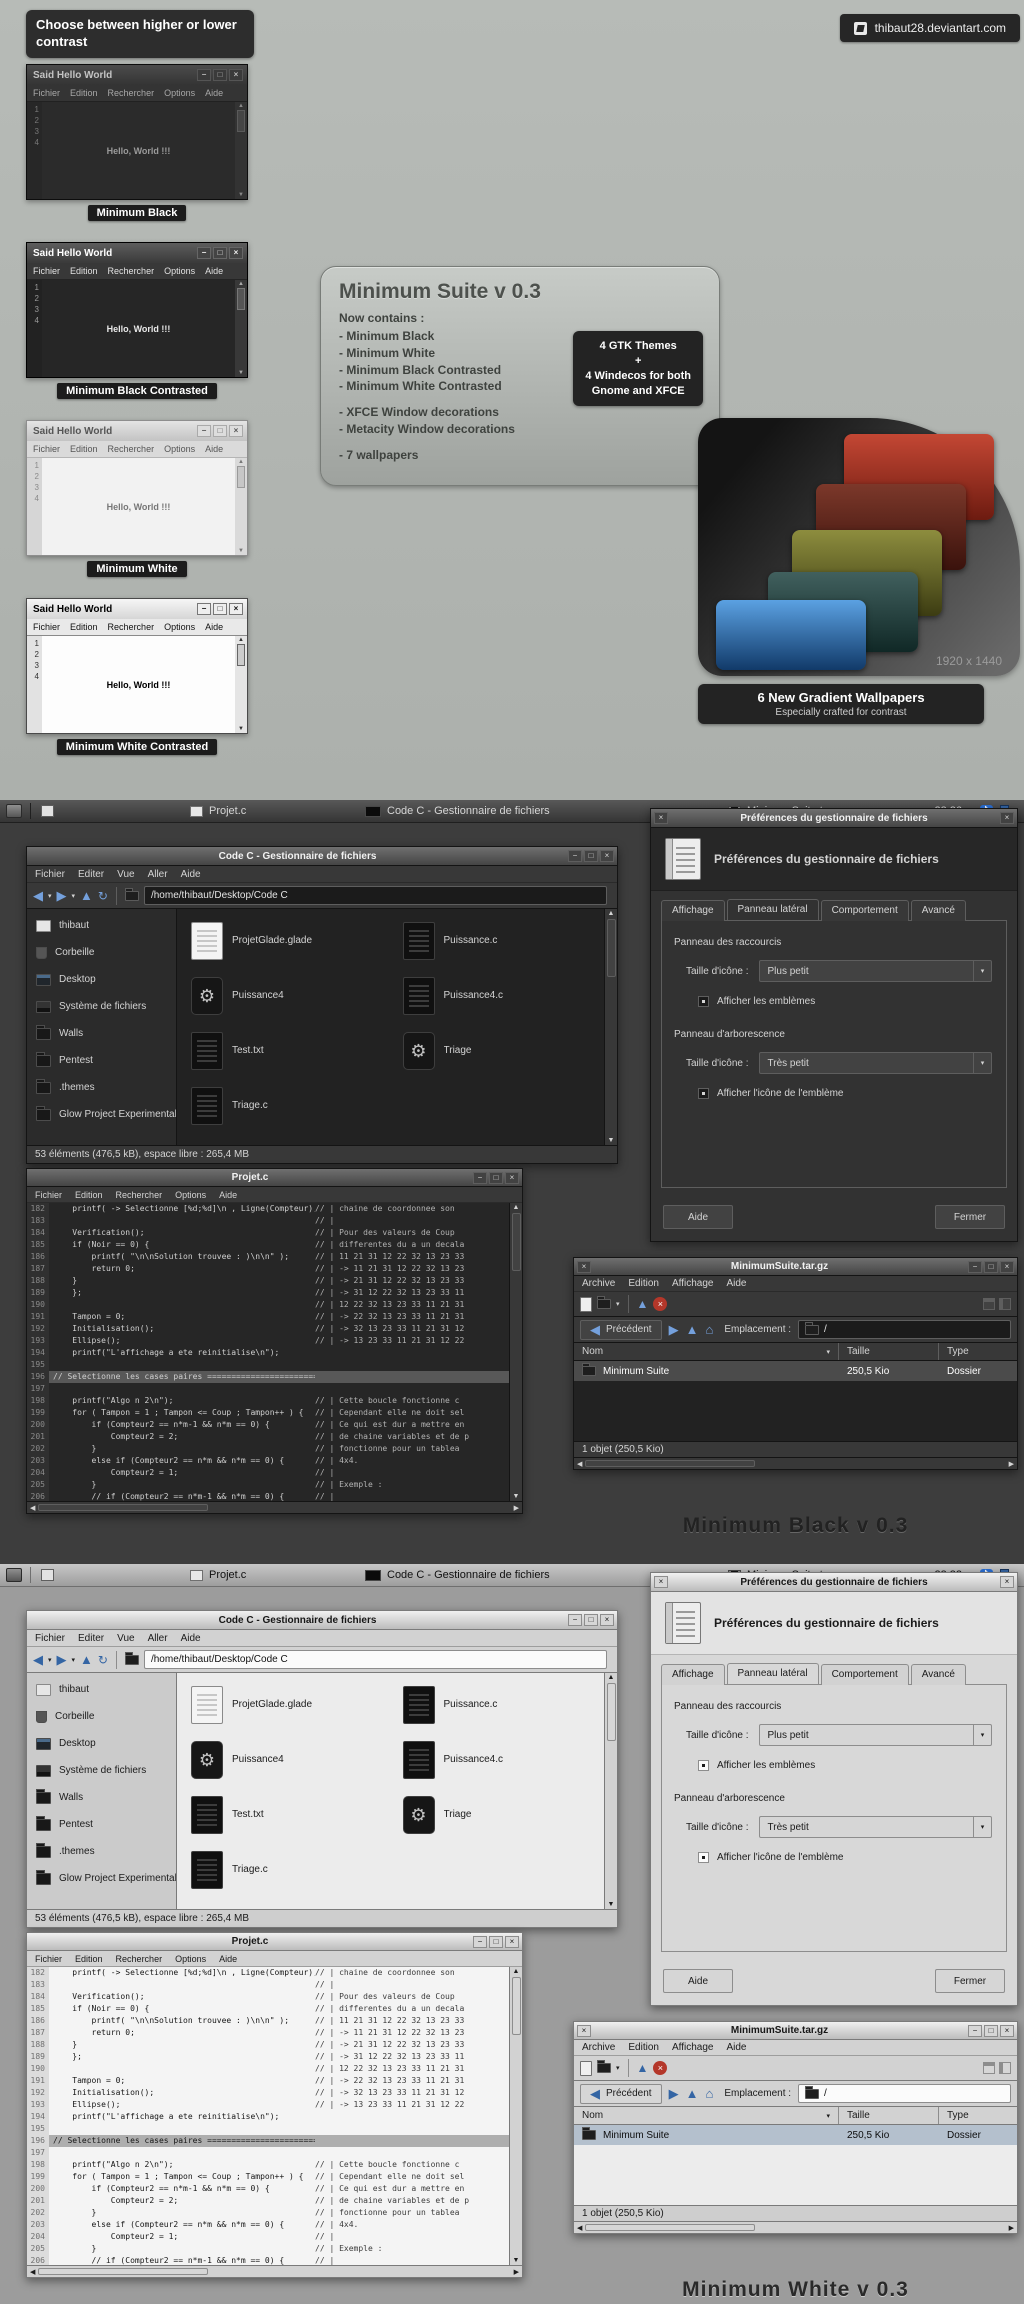 Image resolution: width=1024 pixels, height=2304 pixels. Describe the element at coordinates (875, 1735) in the screenshot. I see `shortcuts-icon-size-combo: Plus petit ▾` at that location.